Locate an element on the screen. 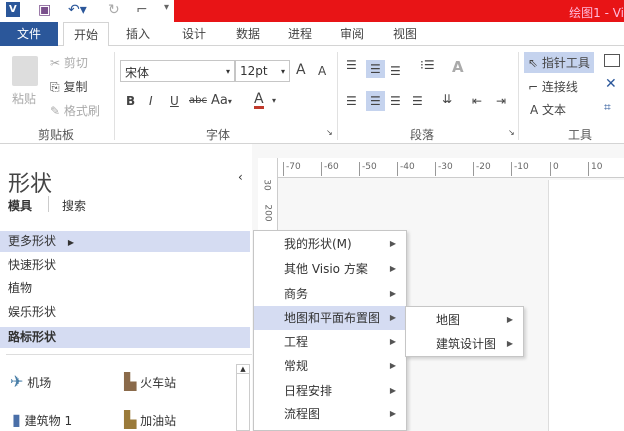  airport-icon: ✈ is located at coordinates (17, 381).